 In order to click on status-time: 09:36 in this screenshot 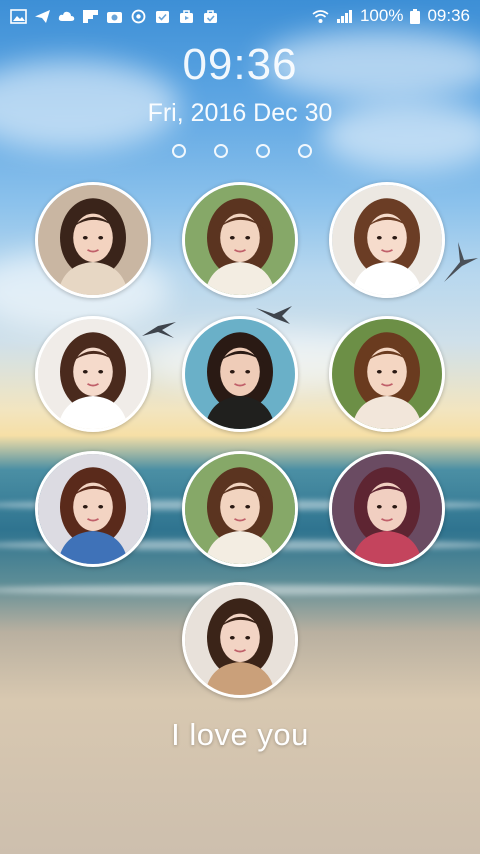, I will do `click(448, 15)`.